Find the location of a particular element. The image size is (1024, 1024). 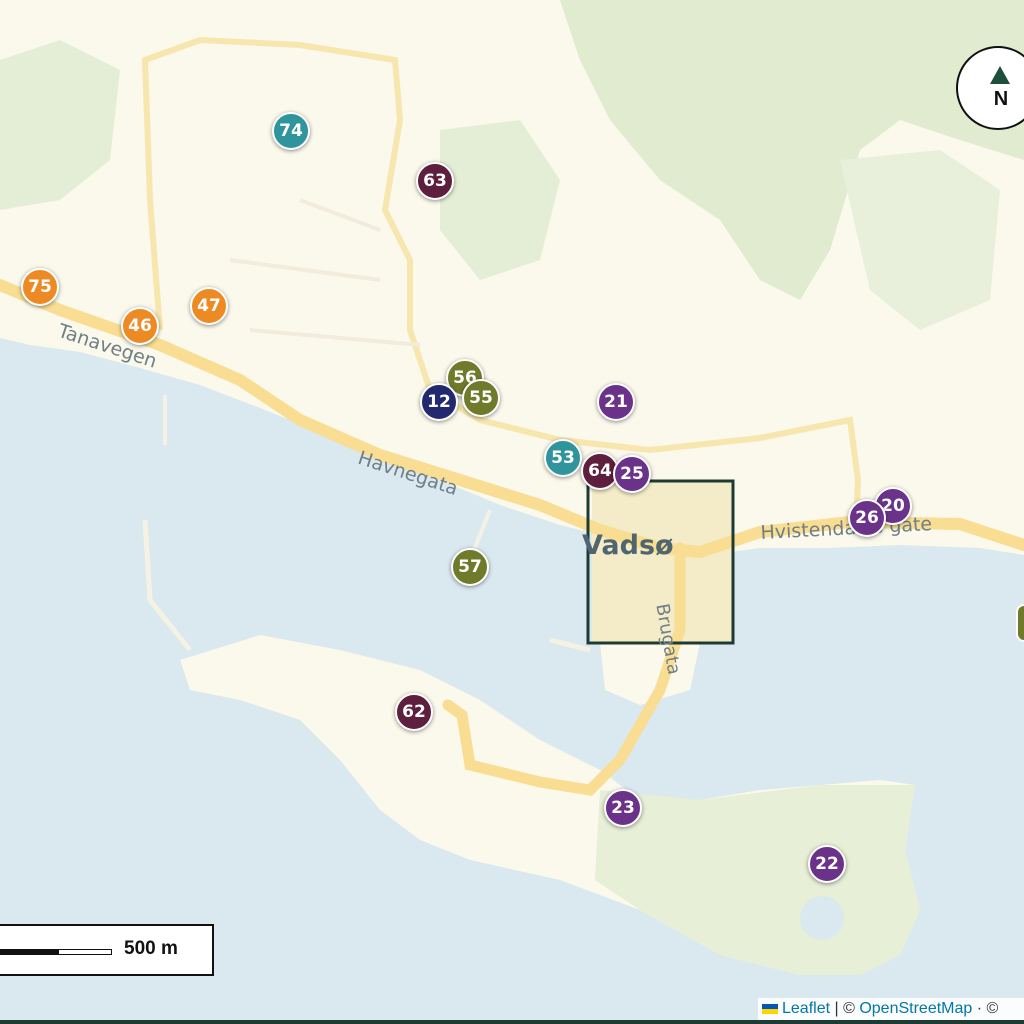

place-label-vadso: Vadsø is located at coordinates (628, 545).